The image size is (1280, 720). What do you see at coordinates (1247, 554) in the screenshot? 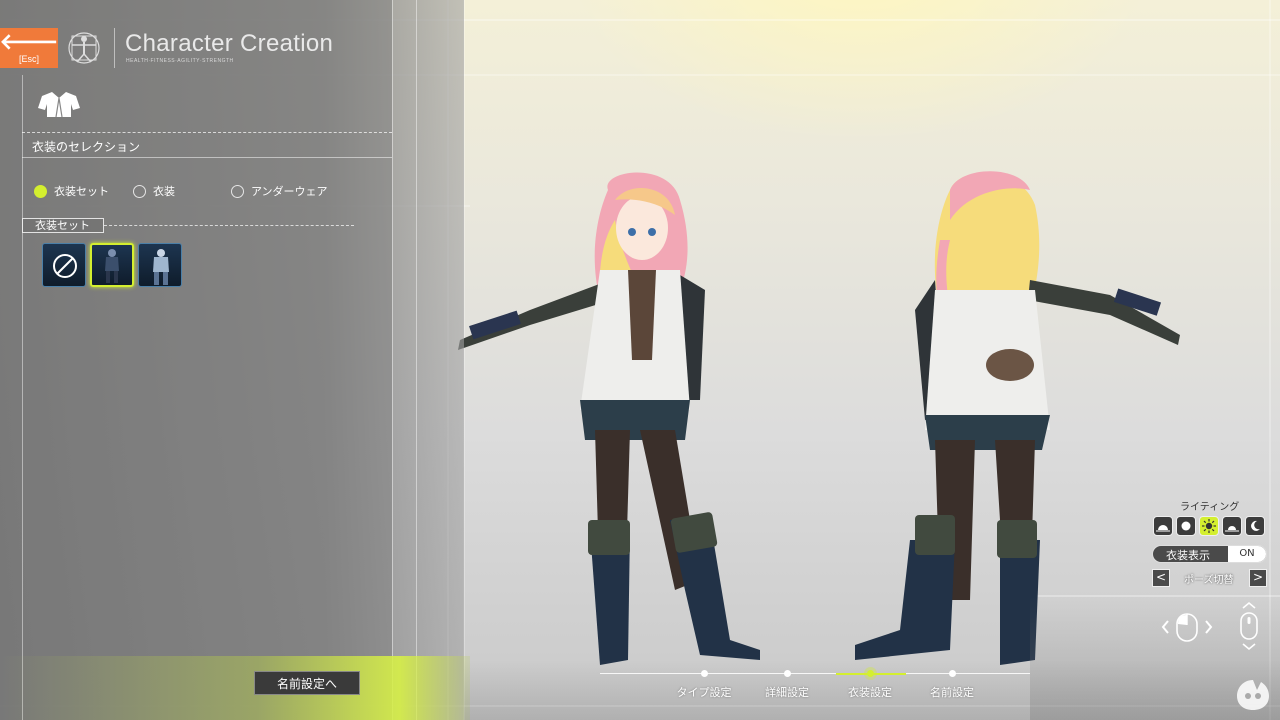
I see `toggle-value: ON` at bounding box center [1247, 554].